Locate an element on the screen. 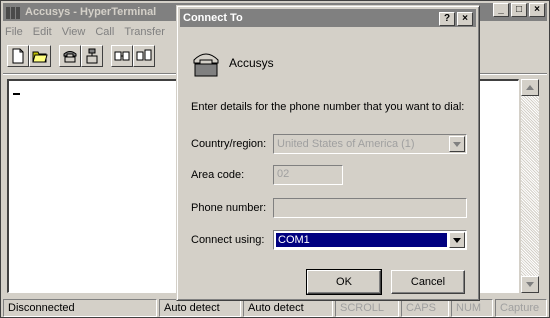  status-capture: Capture is located at coordinates (521, 308).